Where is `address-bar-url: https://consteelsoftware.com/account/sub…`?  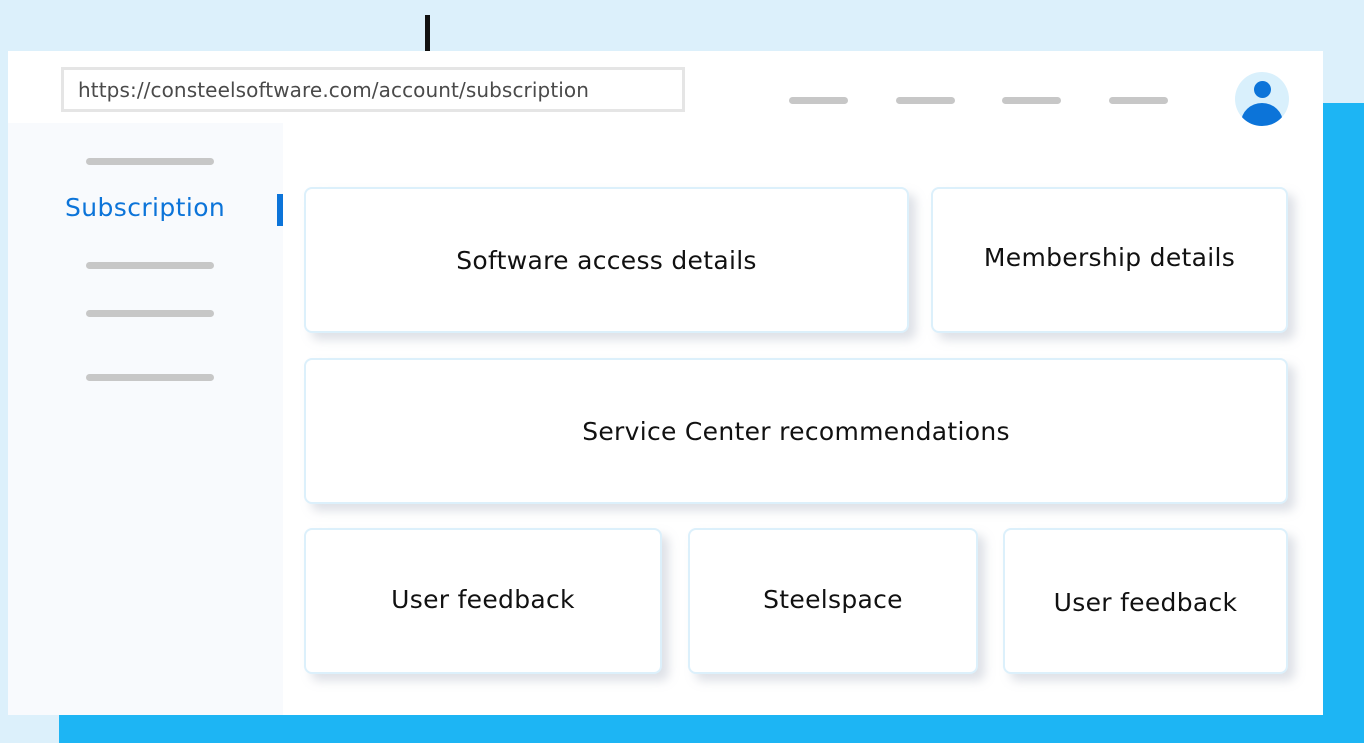 address-bar-url: https://consteelsoftware.com/account/sub… is located at coordinates (334, 89).